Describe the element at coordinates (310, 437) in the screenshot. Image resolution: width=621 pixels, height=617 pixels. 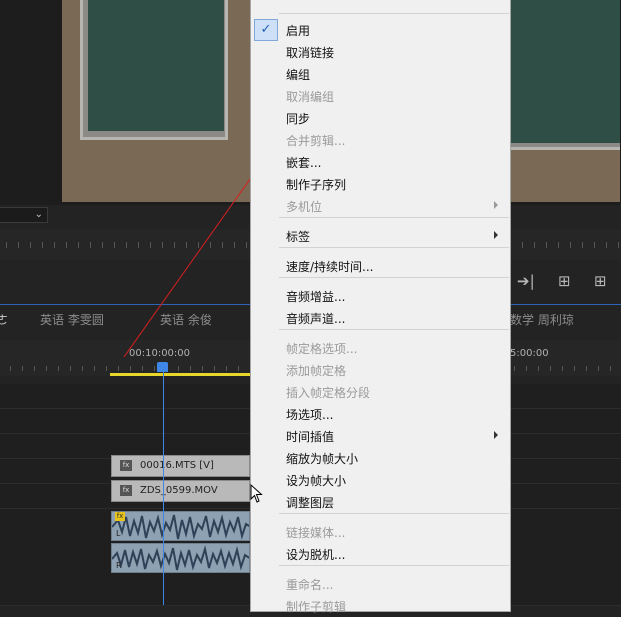
I see `menu-item-label: 时间插值` at that location.